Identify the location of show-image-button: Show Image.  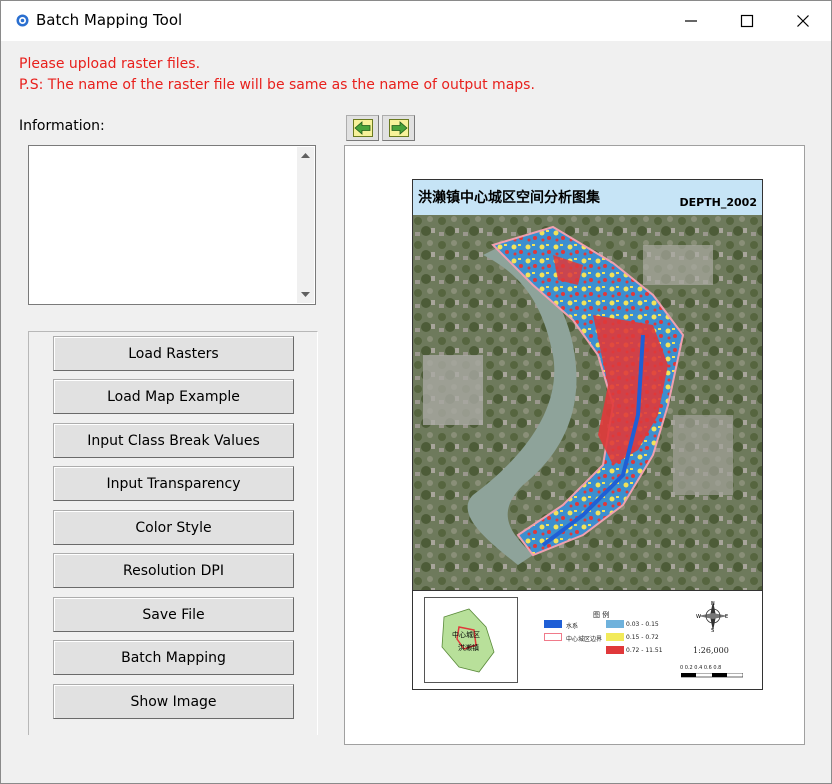
(173, 701).